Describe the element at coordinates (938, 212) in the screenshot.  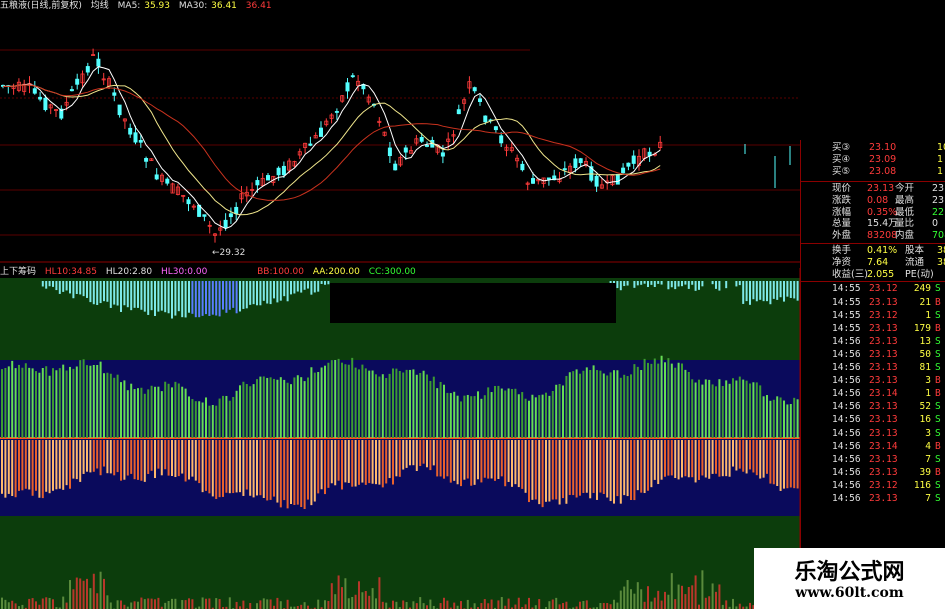
I see `quote-value-2: 22` at that location.